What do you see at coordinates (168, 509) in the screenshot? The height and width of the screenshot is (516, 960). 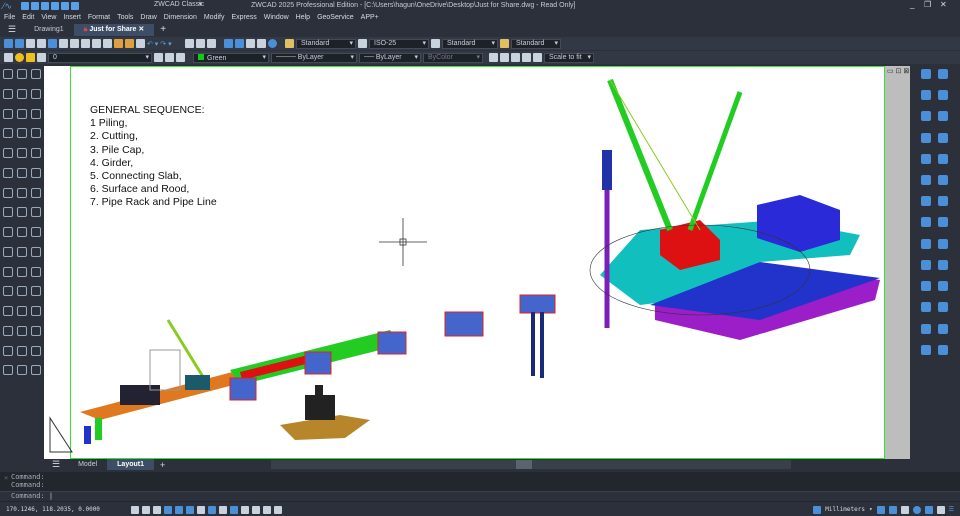 I see `polar-icon` at bounding box center [168, 509].